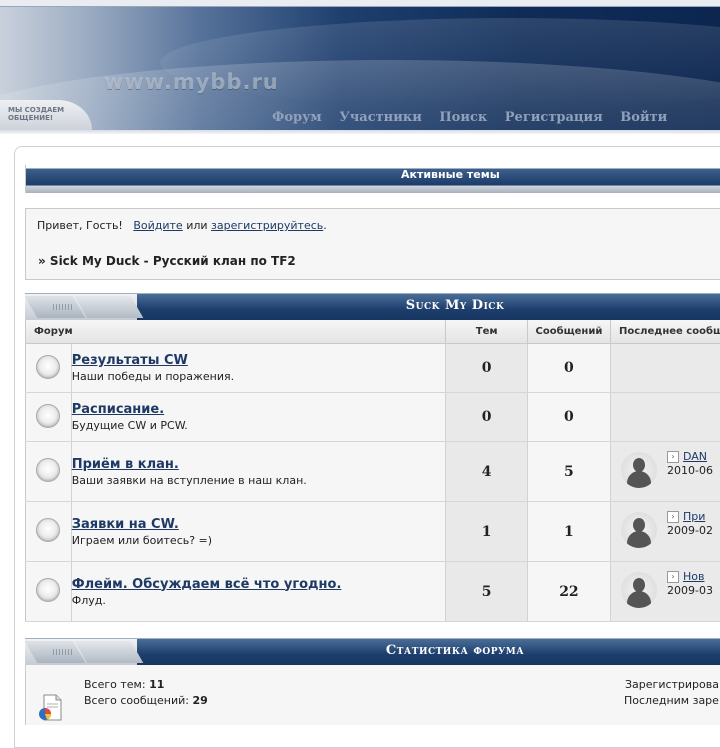  What do you see at coordinates (665, 332) in the screenshot?
I see `col-last-post: Последнее сообщ` at bounding box center [665, 332].